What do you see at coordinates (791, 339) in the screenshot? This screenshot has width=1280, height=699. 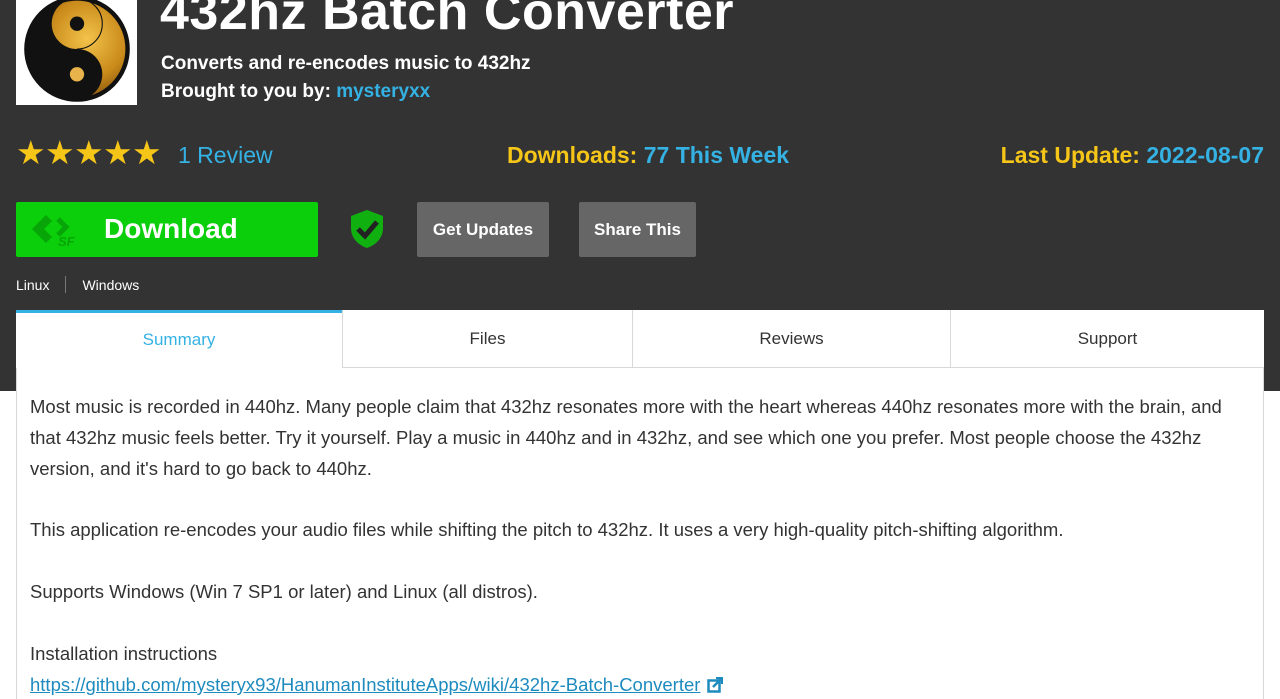 I see `tab-reviews: Reviews` at bounding box center [791, 339].